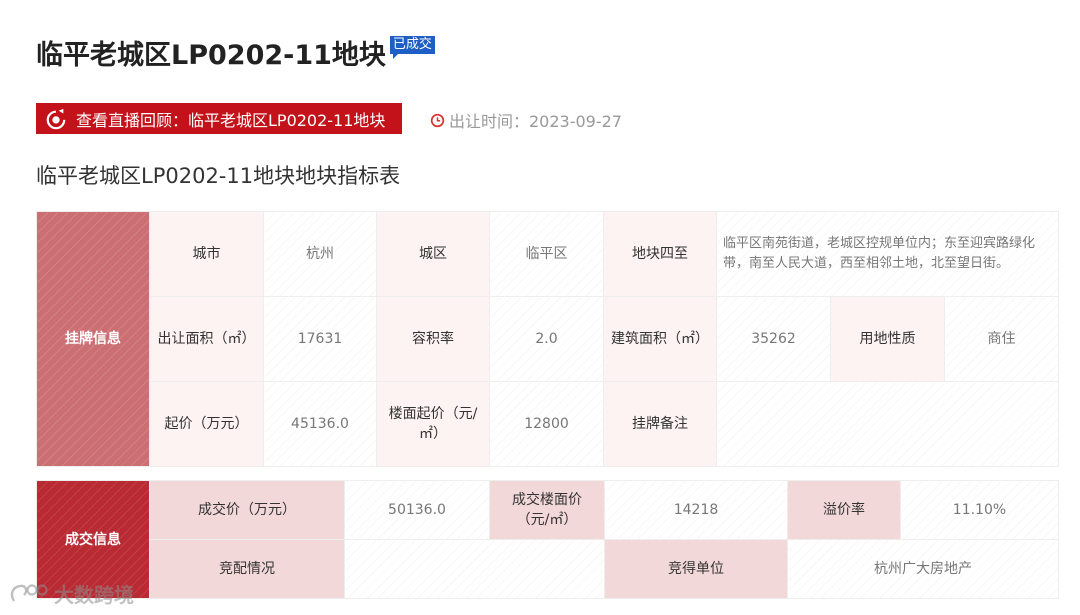 Image resolution: width=1080 pixels, height=615 pixels. What do you see at coordinates (433, 424) in the screenshot?
I see `floor-start-price-label: 楼面起价（元/㎡）` at bounding box center [433, 424].